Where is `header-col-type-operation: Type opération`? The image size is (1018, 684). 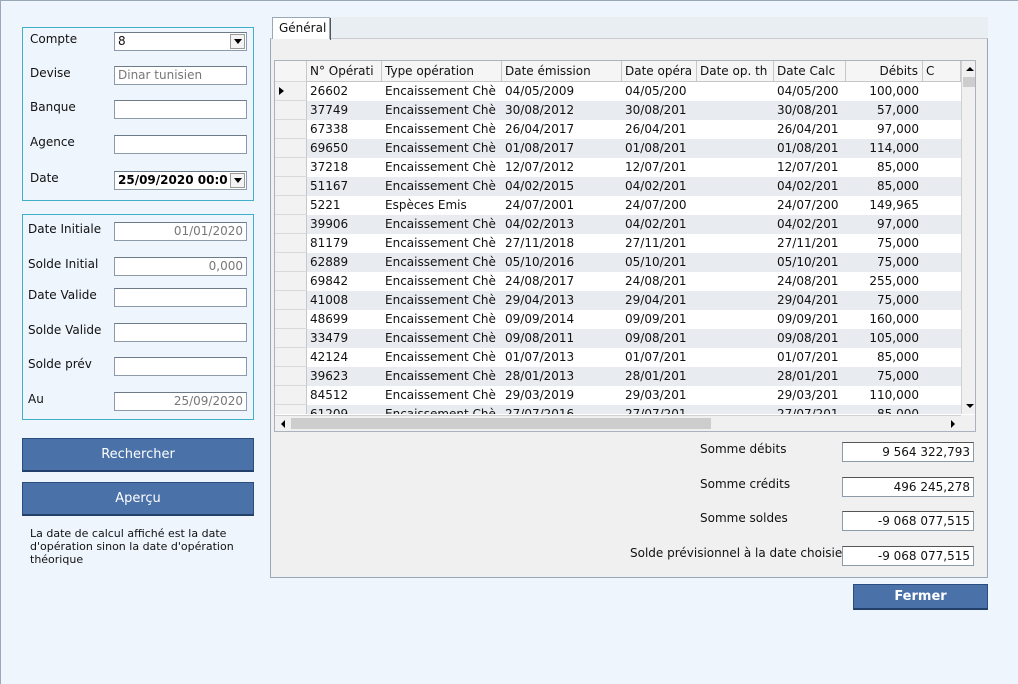 header-col-type-operation: Type opération is located at coordinates (442, 71).